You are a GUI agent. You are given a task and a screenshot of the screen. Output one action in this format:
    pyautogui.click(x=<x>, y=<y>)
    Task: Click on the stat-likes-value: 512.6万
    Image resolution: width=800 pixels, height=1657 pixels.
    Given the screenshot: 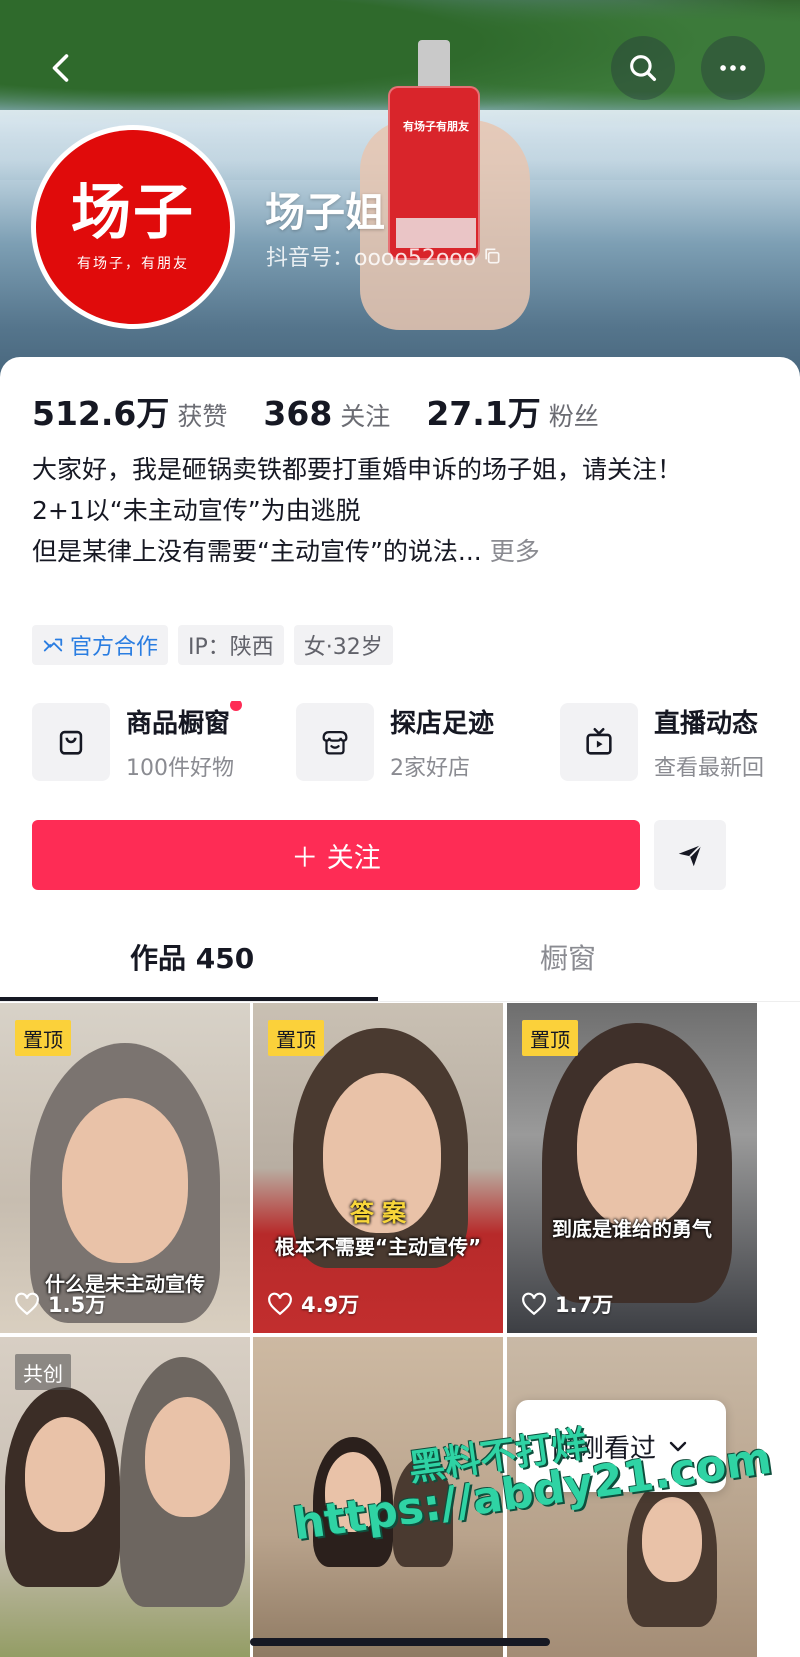 What is the action you would take?
    pyautogui.click(x=101, y=413)
    